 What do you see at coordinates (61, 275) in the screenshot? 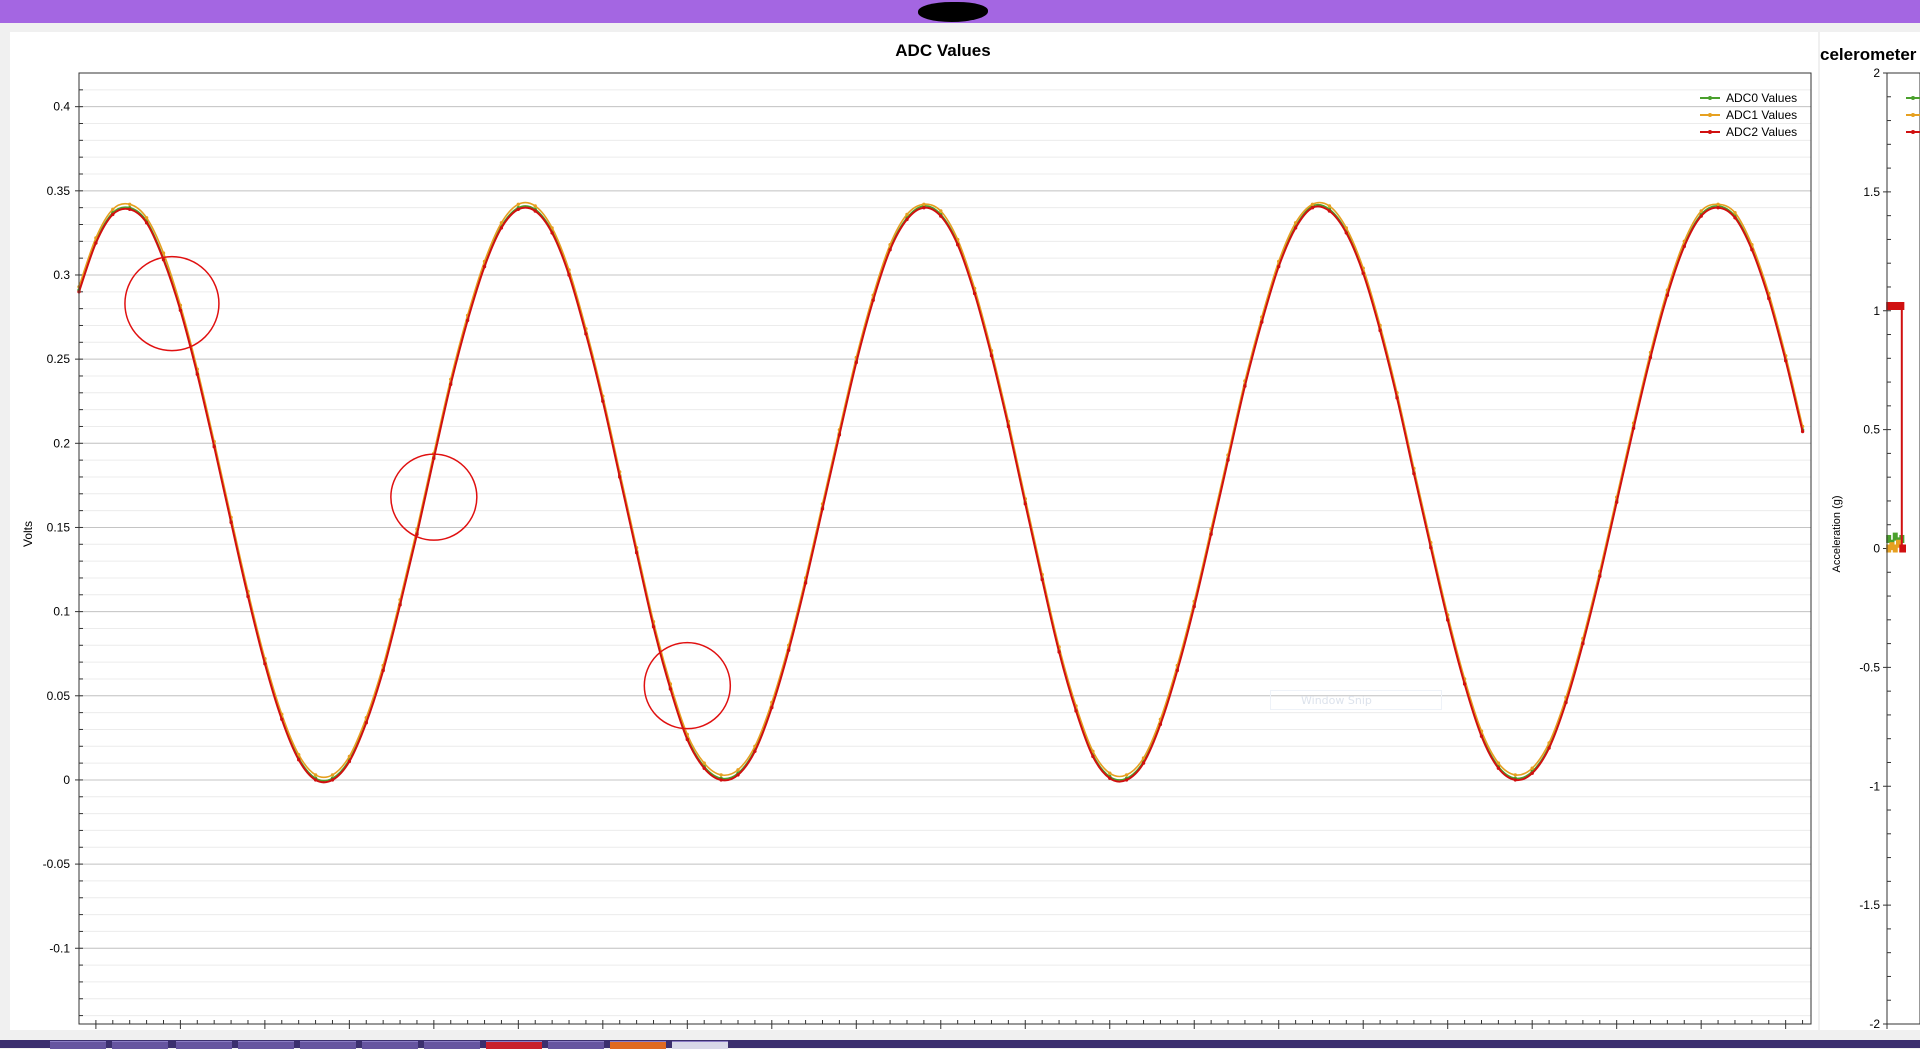
I see `y-tick-label: 0.3` at bounding box center [61, 275].